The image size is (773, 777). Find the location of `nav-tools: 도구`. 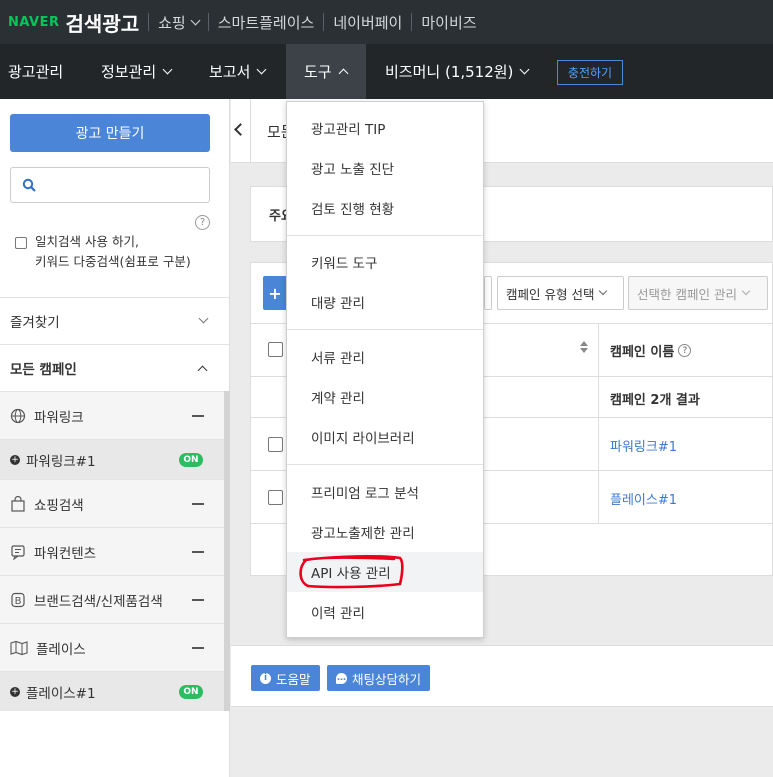

nav-tools: 도구 is located at coordinates (326, 71).